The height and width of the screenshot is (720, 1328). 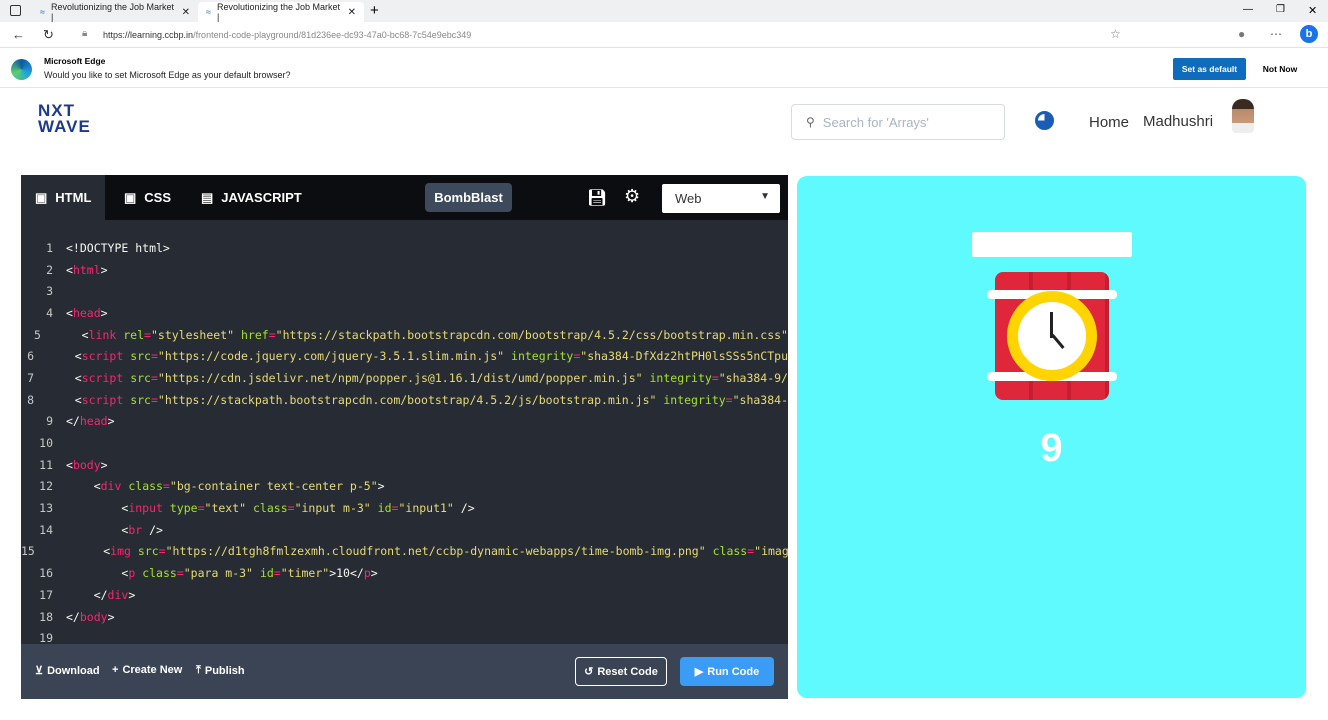 I want to click on text-input, so click(x=1052, y=244).